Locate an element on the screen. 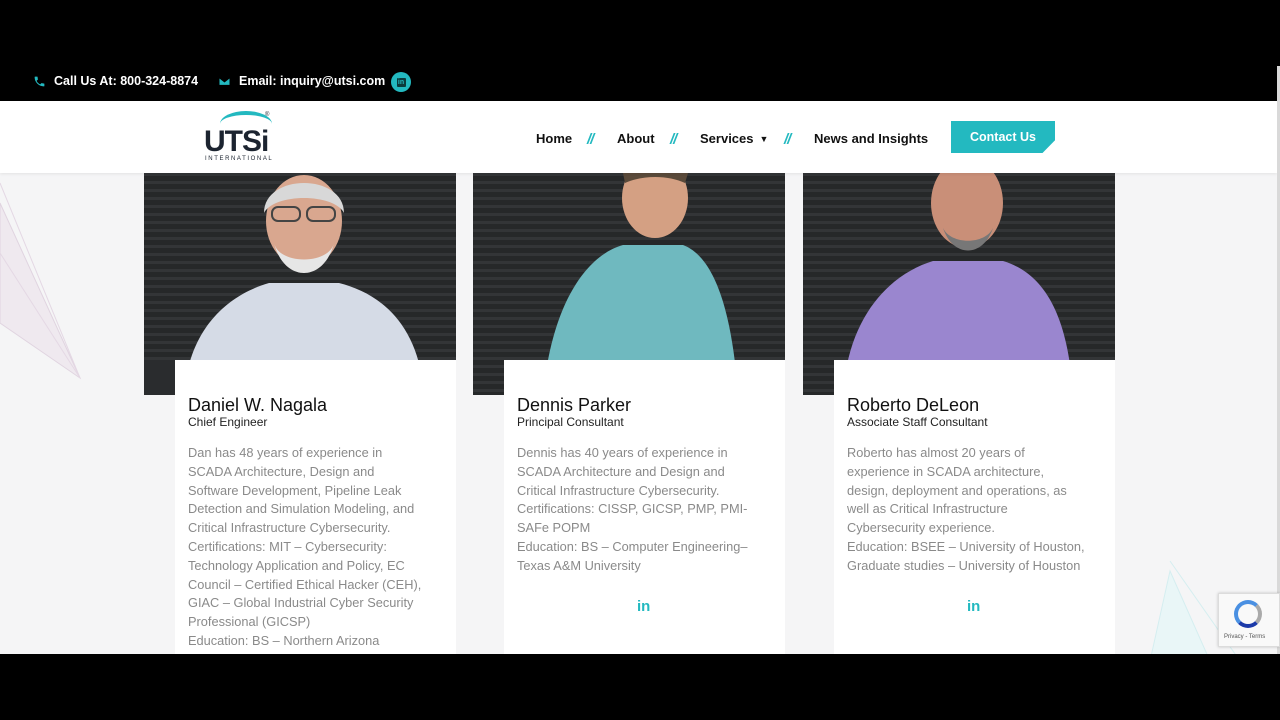 The width and height of the screenshot is (1280, 720). team-member-name: Dennis Parker is located at coordinates (574, 405).